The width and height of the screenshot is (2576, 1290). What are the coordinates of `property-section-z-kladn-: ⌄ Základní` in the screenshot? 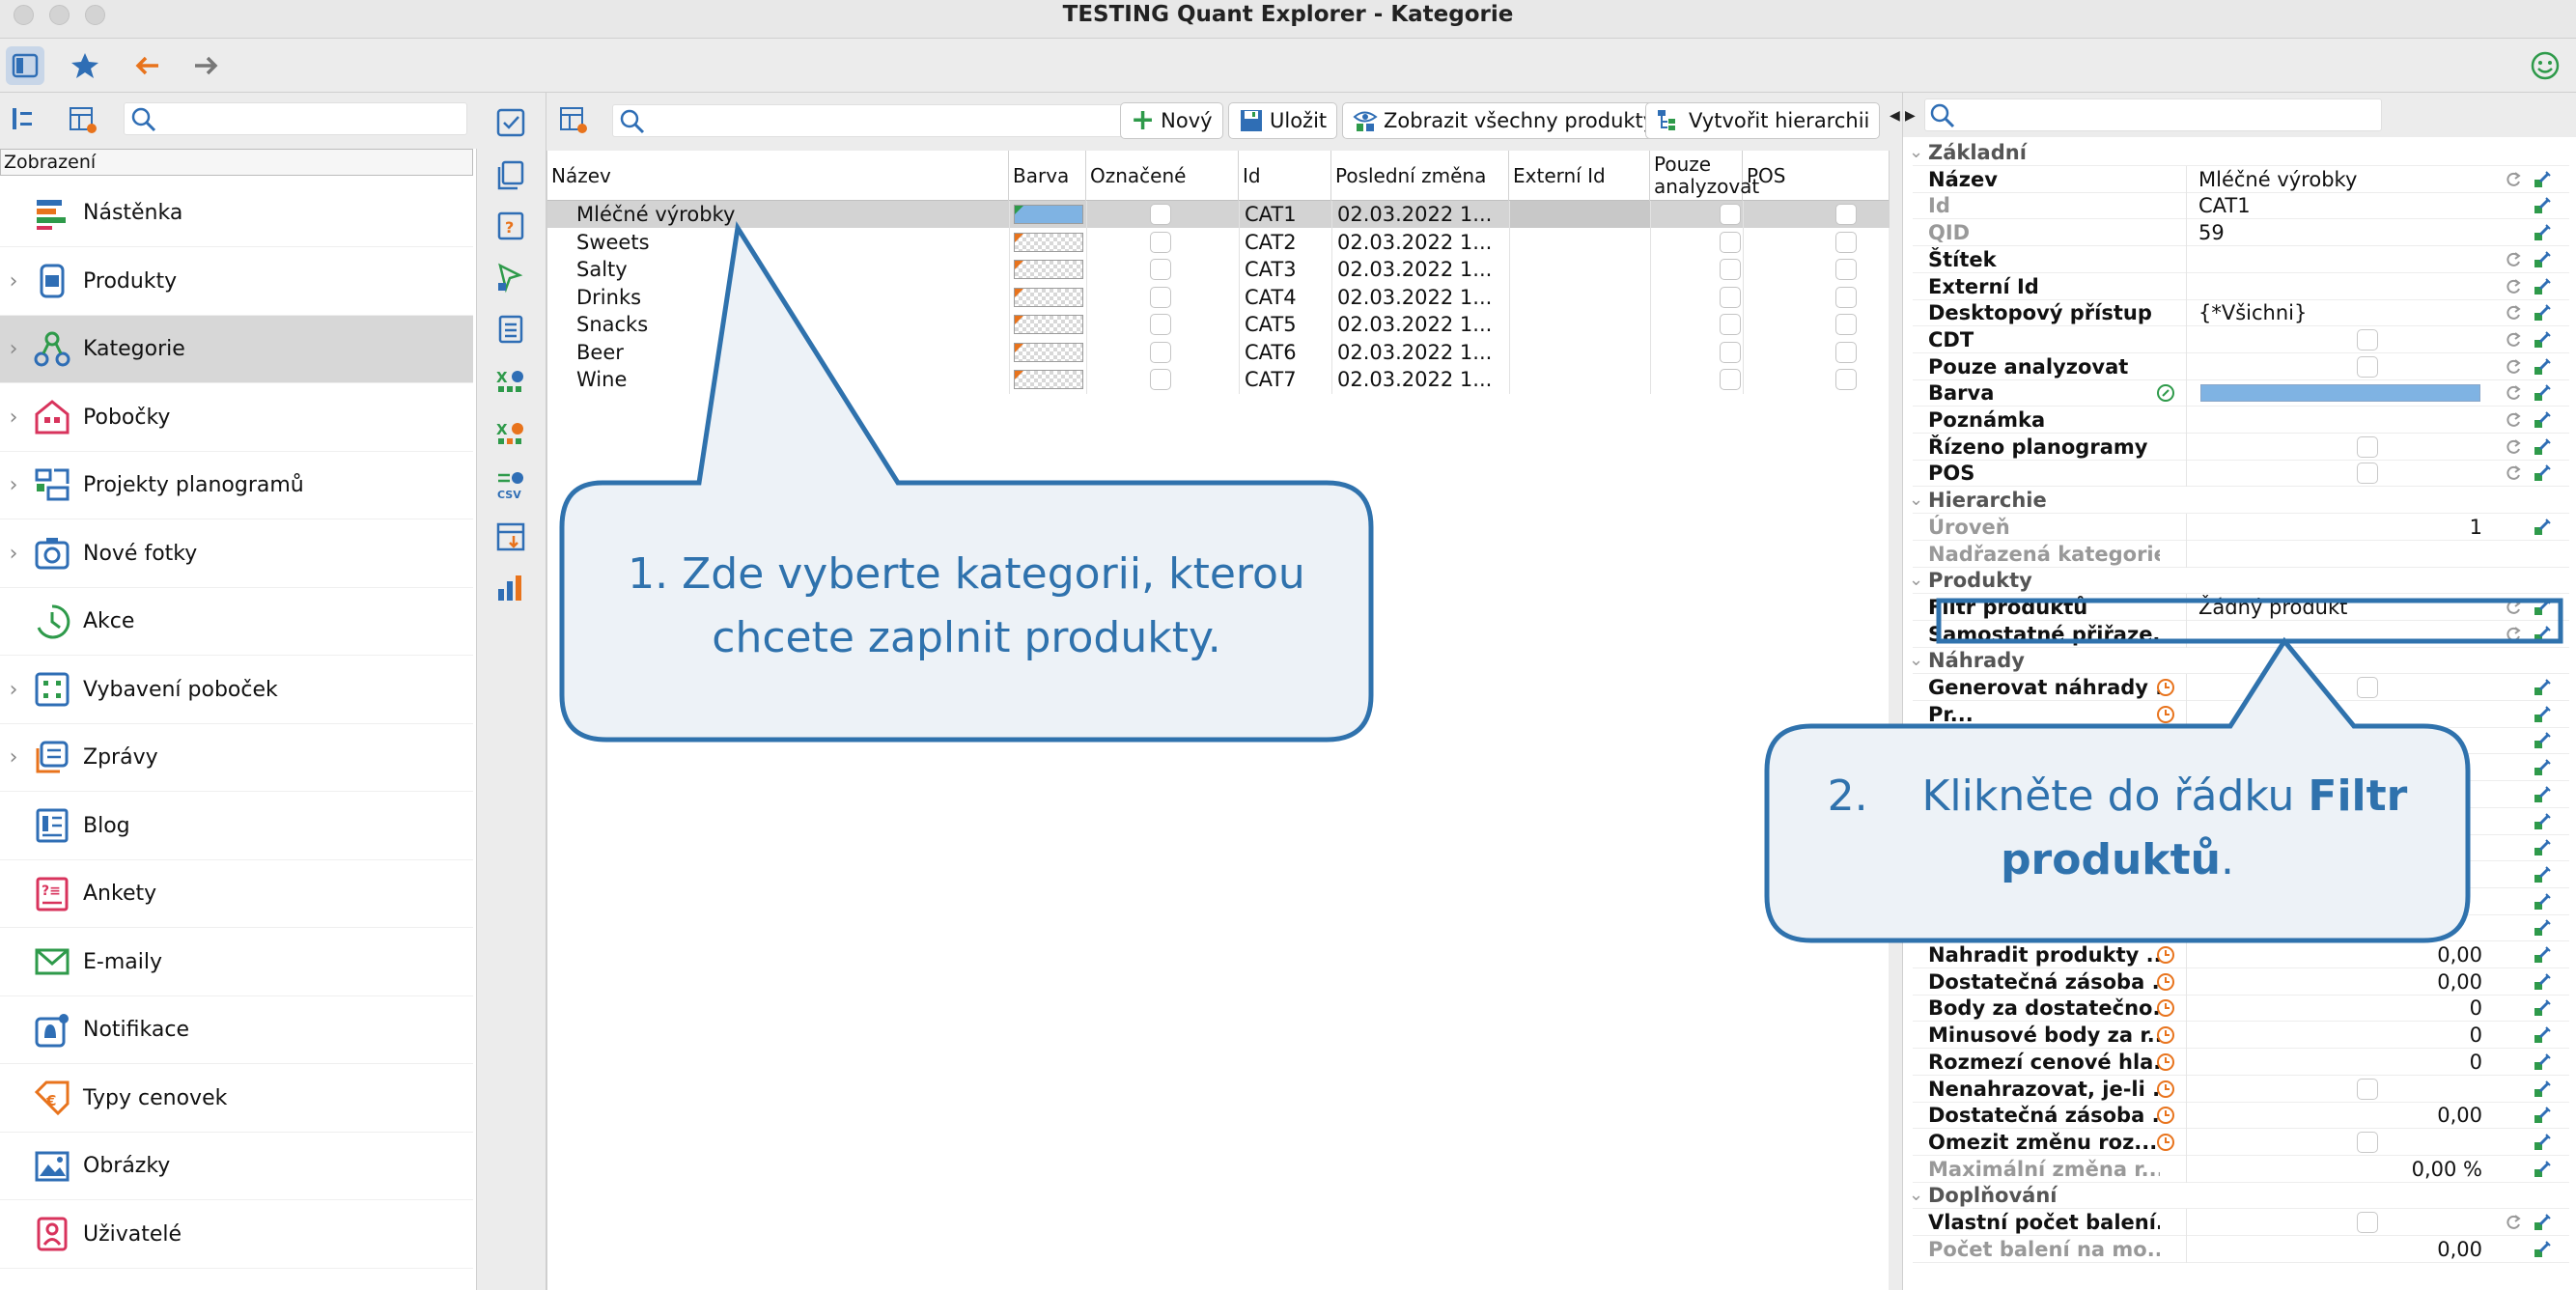 It's located at (2239, 152).